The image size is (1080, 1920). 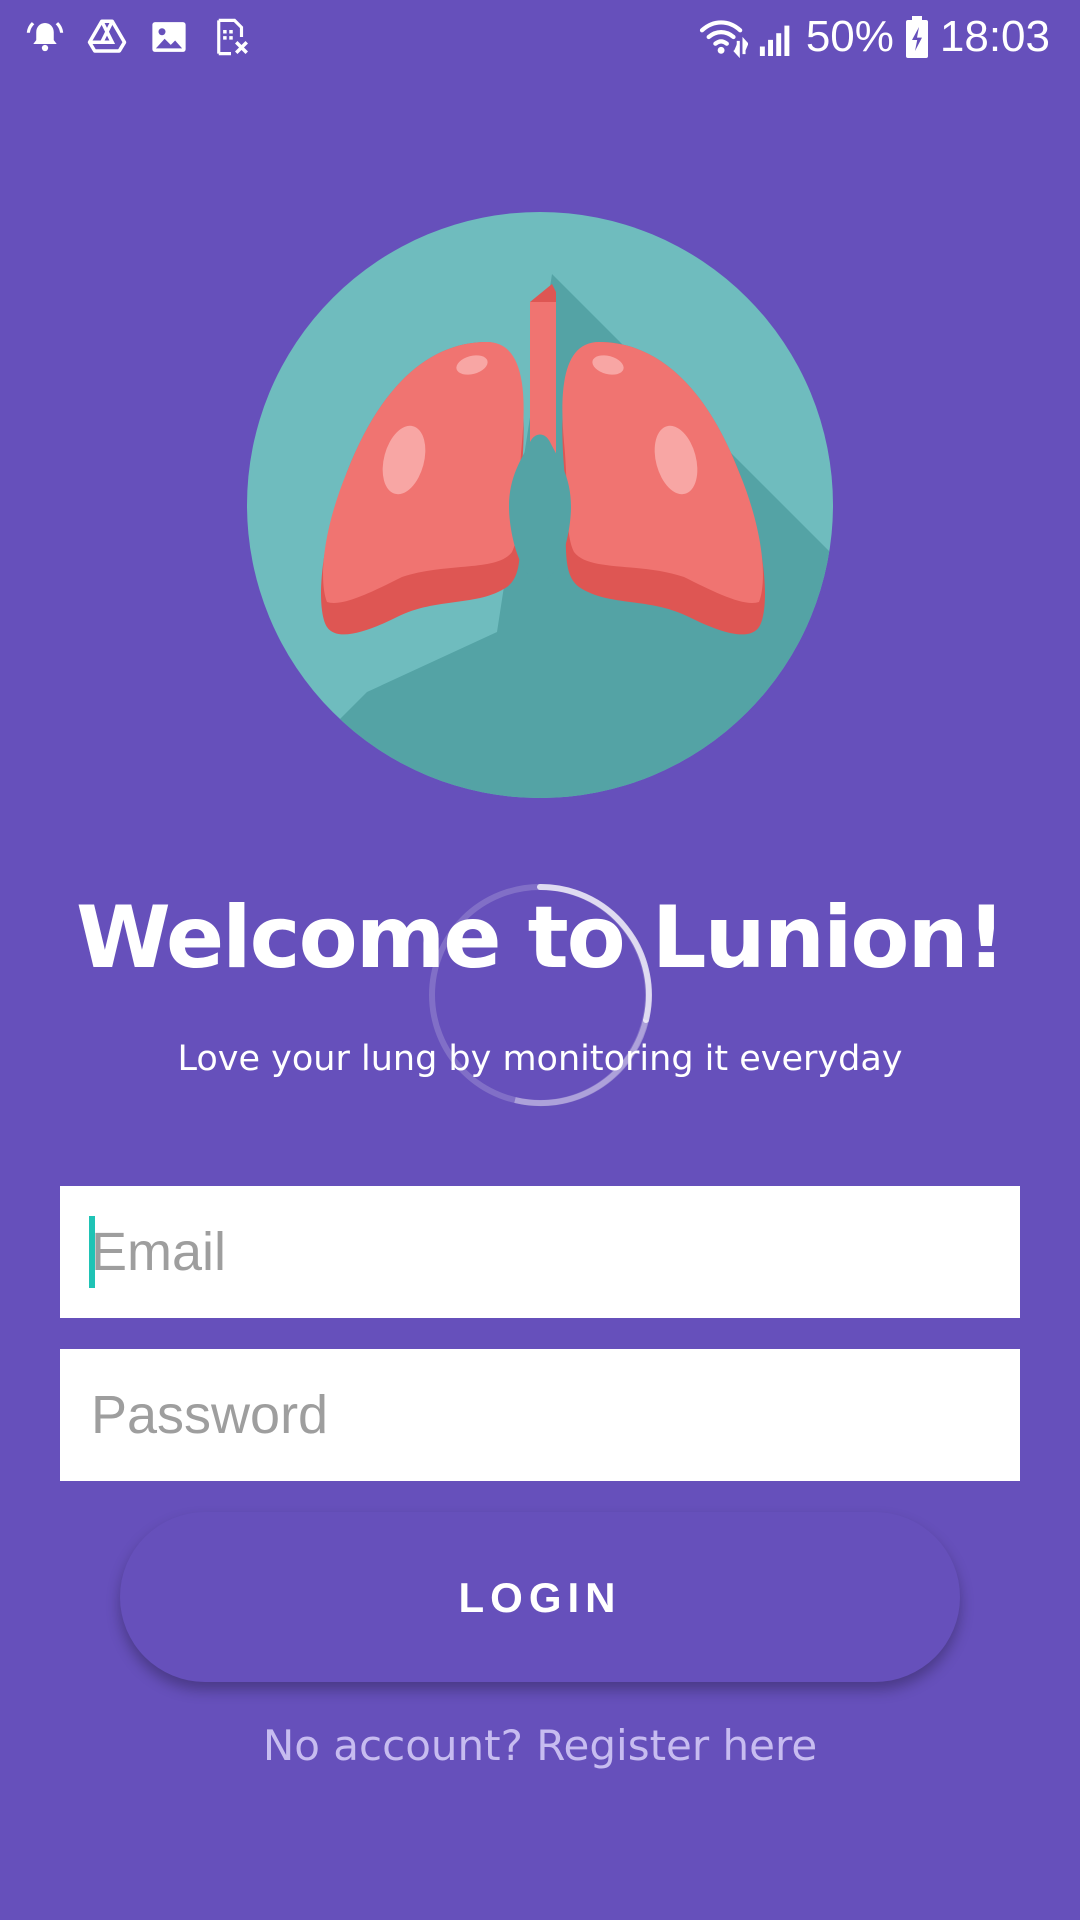 I want to click on drive-icon, so click(x=107, y=36).